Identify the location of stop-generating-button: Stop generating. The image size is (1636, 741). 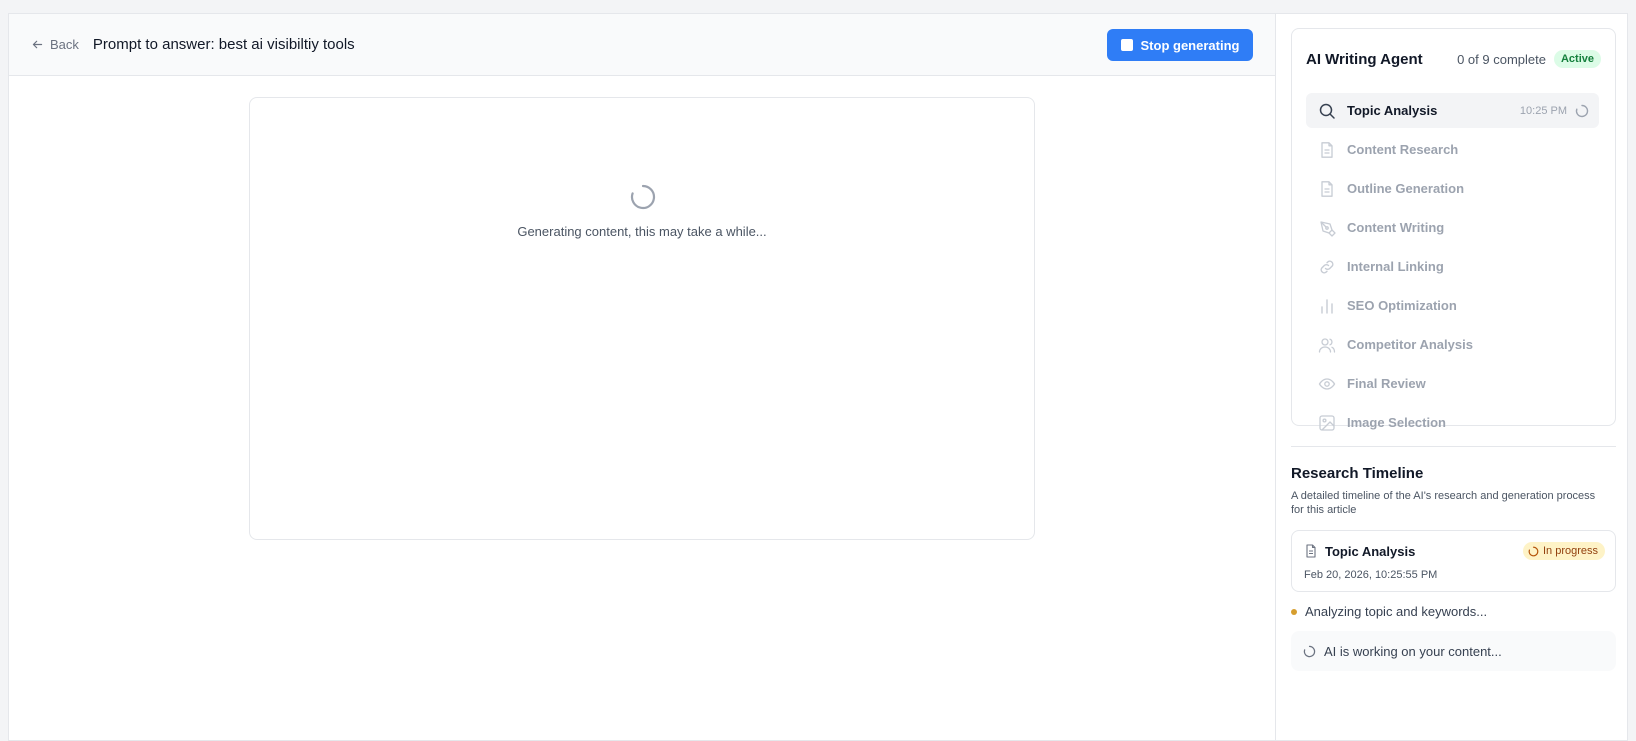
(1180, 45).